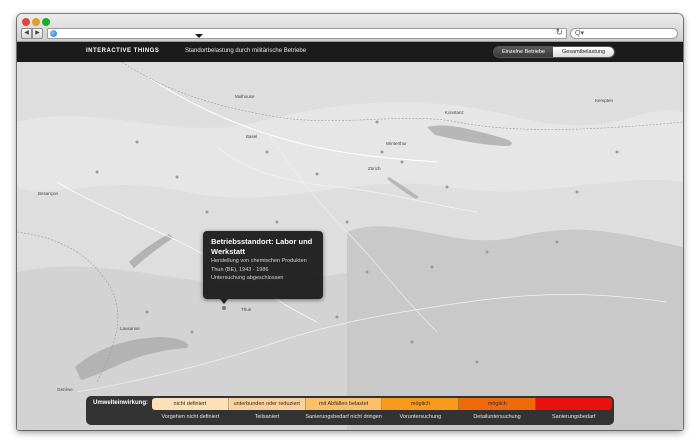 The height and width of the screenshot is (447, 700). Describe the element at coordinates (36, 22) in the screenshot. I see `minimize-window-icon` at that location.